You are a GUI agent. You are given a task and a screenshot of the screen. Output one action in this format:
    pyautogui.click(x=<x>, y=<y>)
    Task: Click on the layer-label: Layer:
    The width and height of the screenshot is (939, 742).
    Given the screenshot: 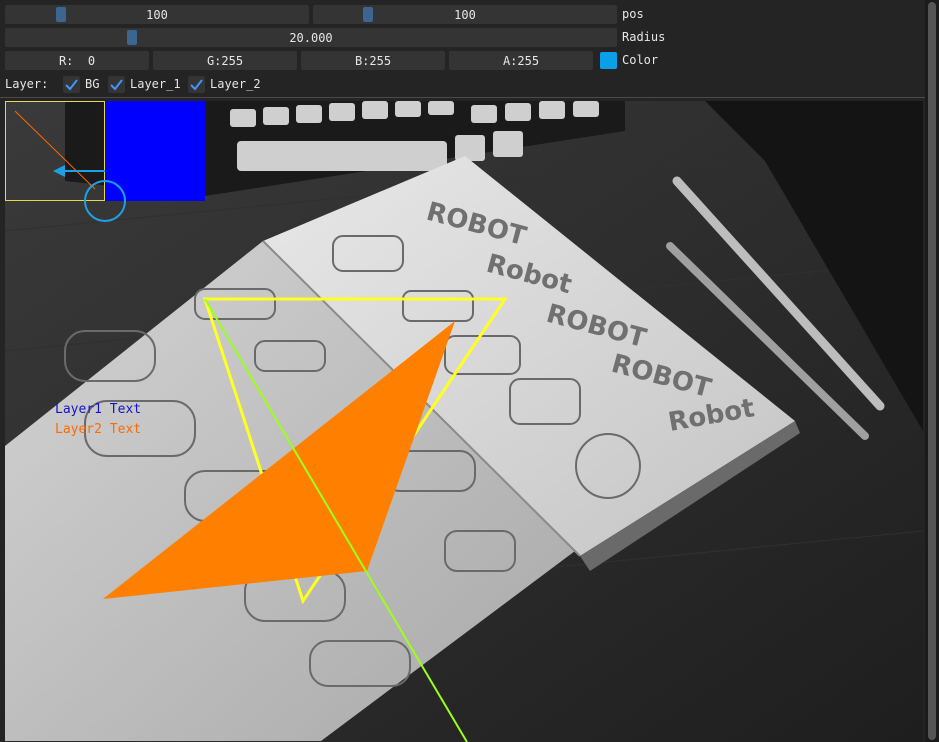 What is the action you would take?
    pyautogui.click(x=27, y=84)
    